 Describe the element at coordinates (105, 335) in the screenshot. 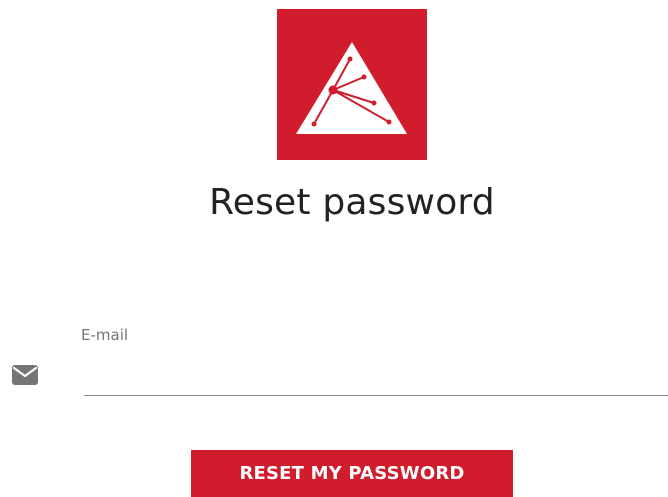

I see `email-label: E-mail` at that location.